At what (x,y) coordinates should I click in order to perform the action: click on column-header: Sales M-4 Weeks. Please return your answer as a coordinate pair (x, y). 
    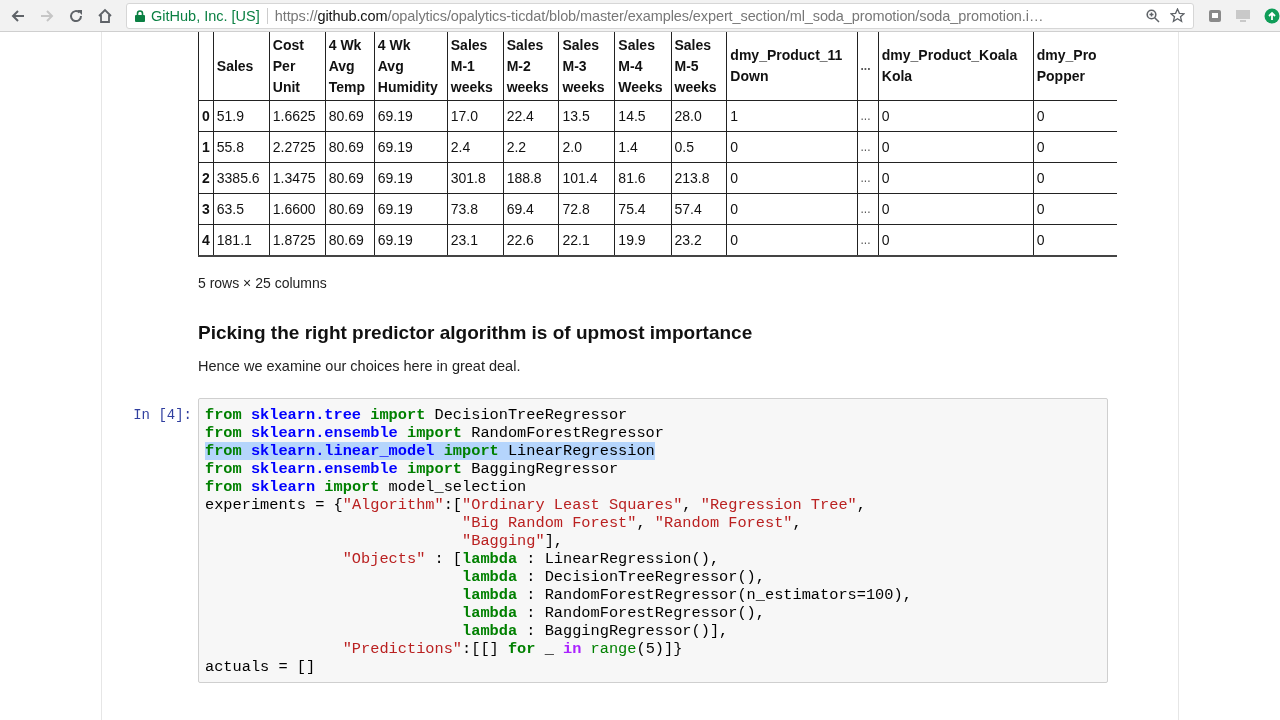
    Looking at the image, I should click on (642, 66).